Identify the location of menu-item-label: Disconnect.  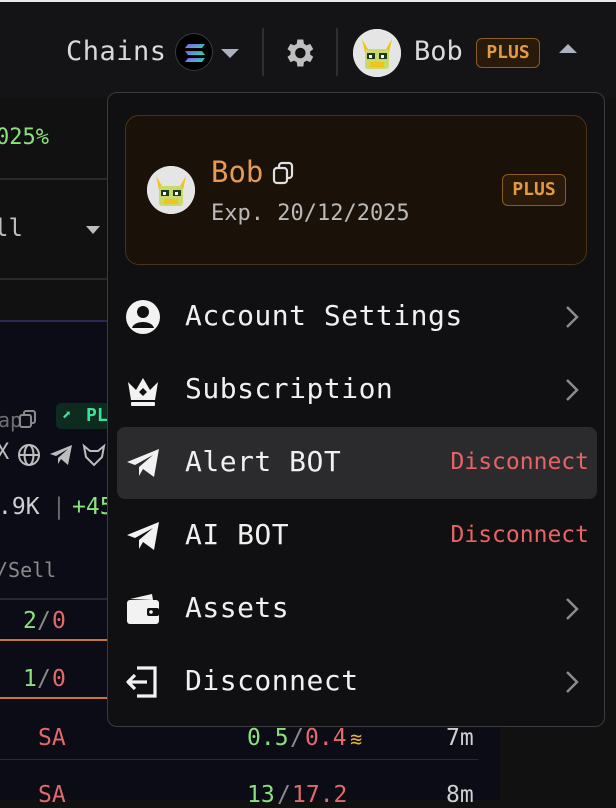
(272, 680).